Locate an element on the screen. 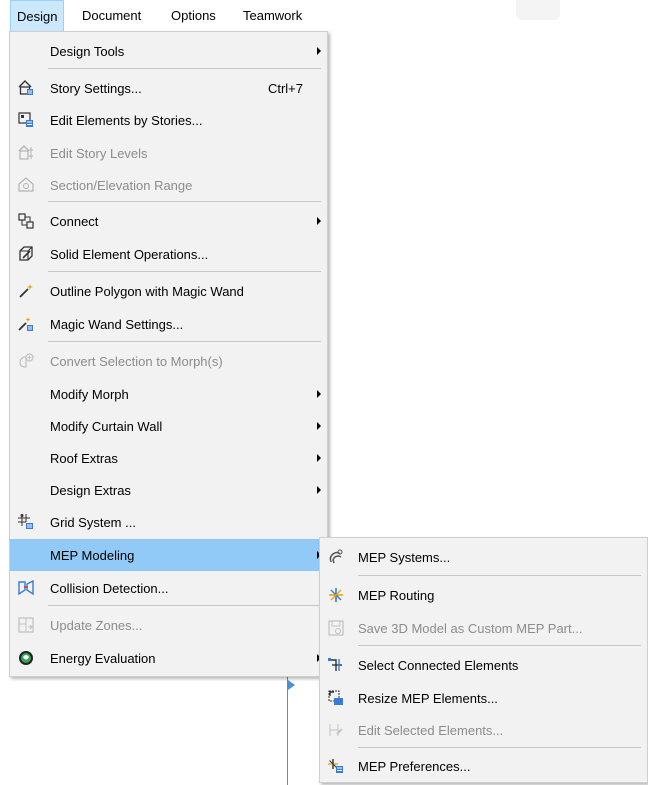 Image resolution: width=648 pixels, height=785 pixels. edit-story-levels-icon is located at coordinates (26, 153).